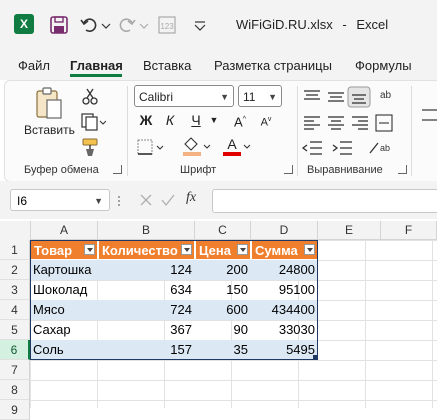 The height and width of the screenshot is (420, 437). Describe the element at coordinates (386, 95) in the screenshot. I see `svg-text: ab` at that location.